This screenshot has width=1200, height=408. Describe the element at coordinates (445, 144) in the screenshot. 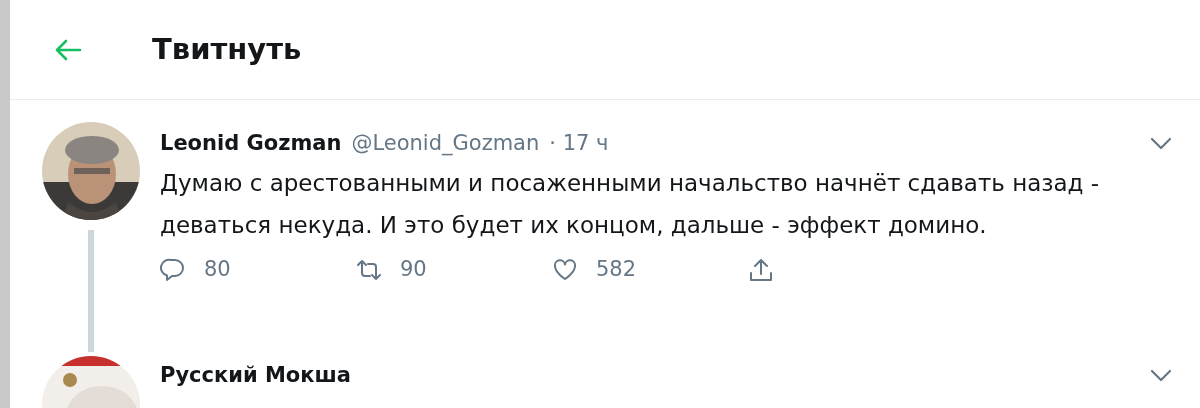

I see `author-handle: @Leonid_Gozman` at that location.